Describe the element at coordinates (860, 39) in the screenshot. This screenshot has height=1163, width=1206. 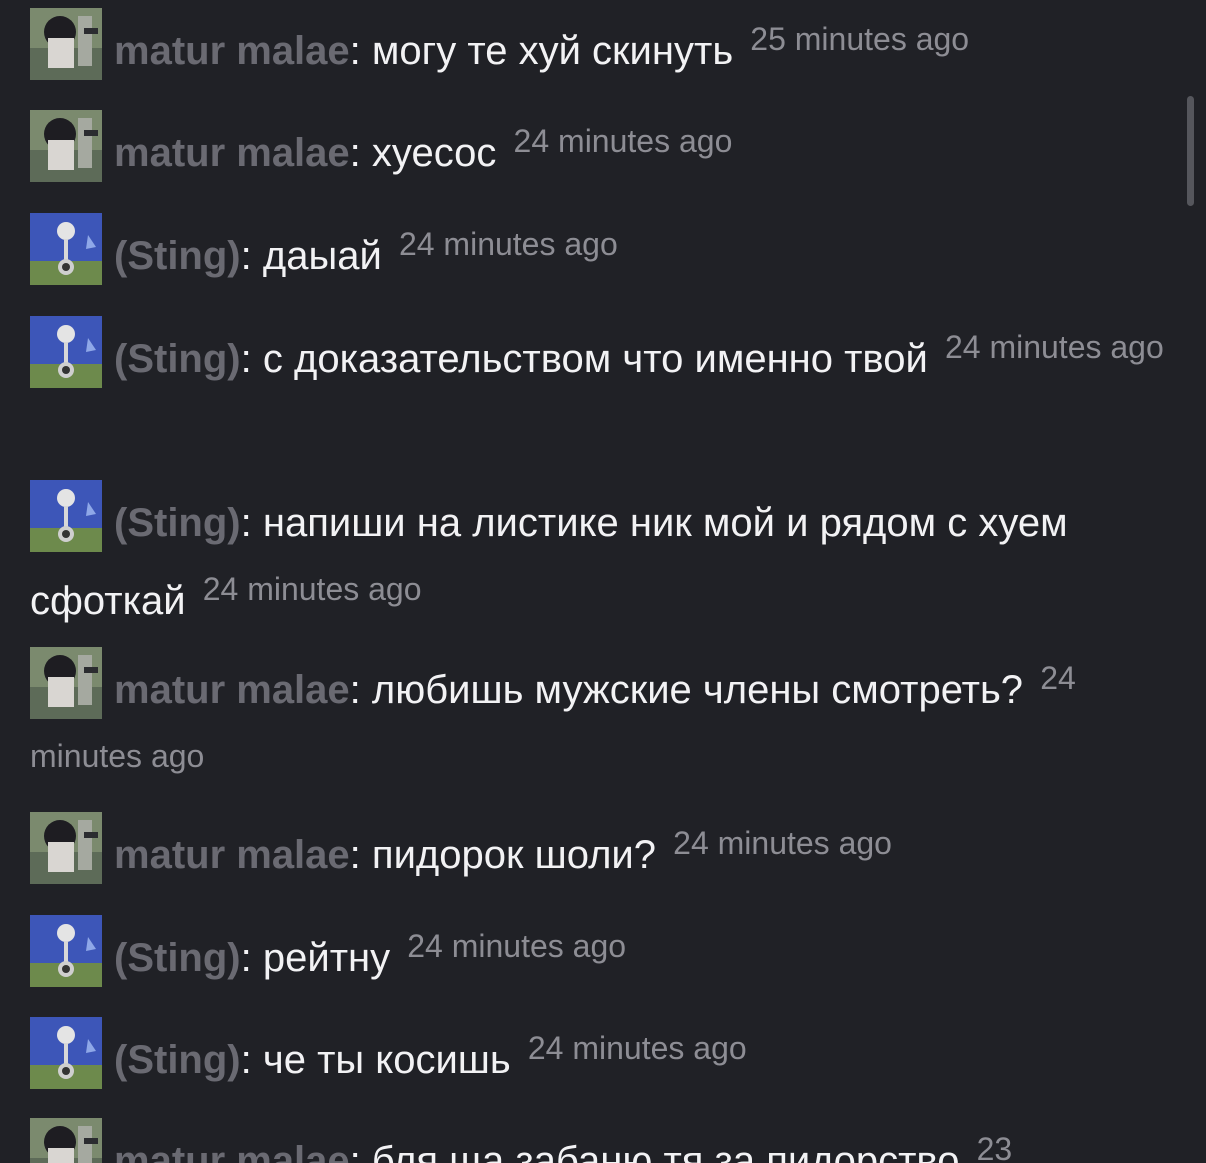
I see `timestamp: 25 minutes ago` at that location.